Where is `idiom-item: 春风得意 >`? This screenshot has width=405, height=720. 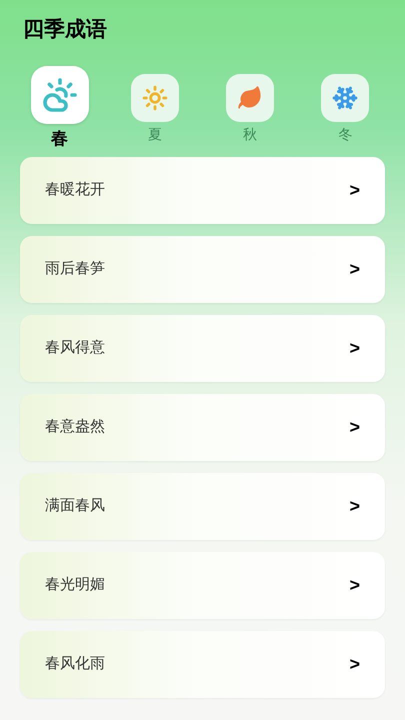 idiom-item: 春风得意 > is located at coordinates (202, 348).